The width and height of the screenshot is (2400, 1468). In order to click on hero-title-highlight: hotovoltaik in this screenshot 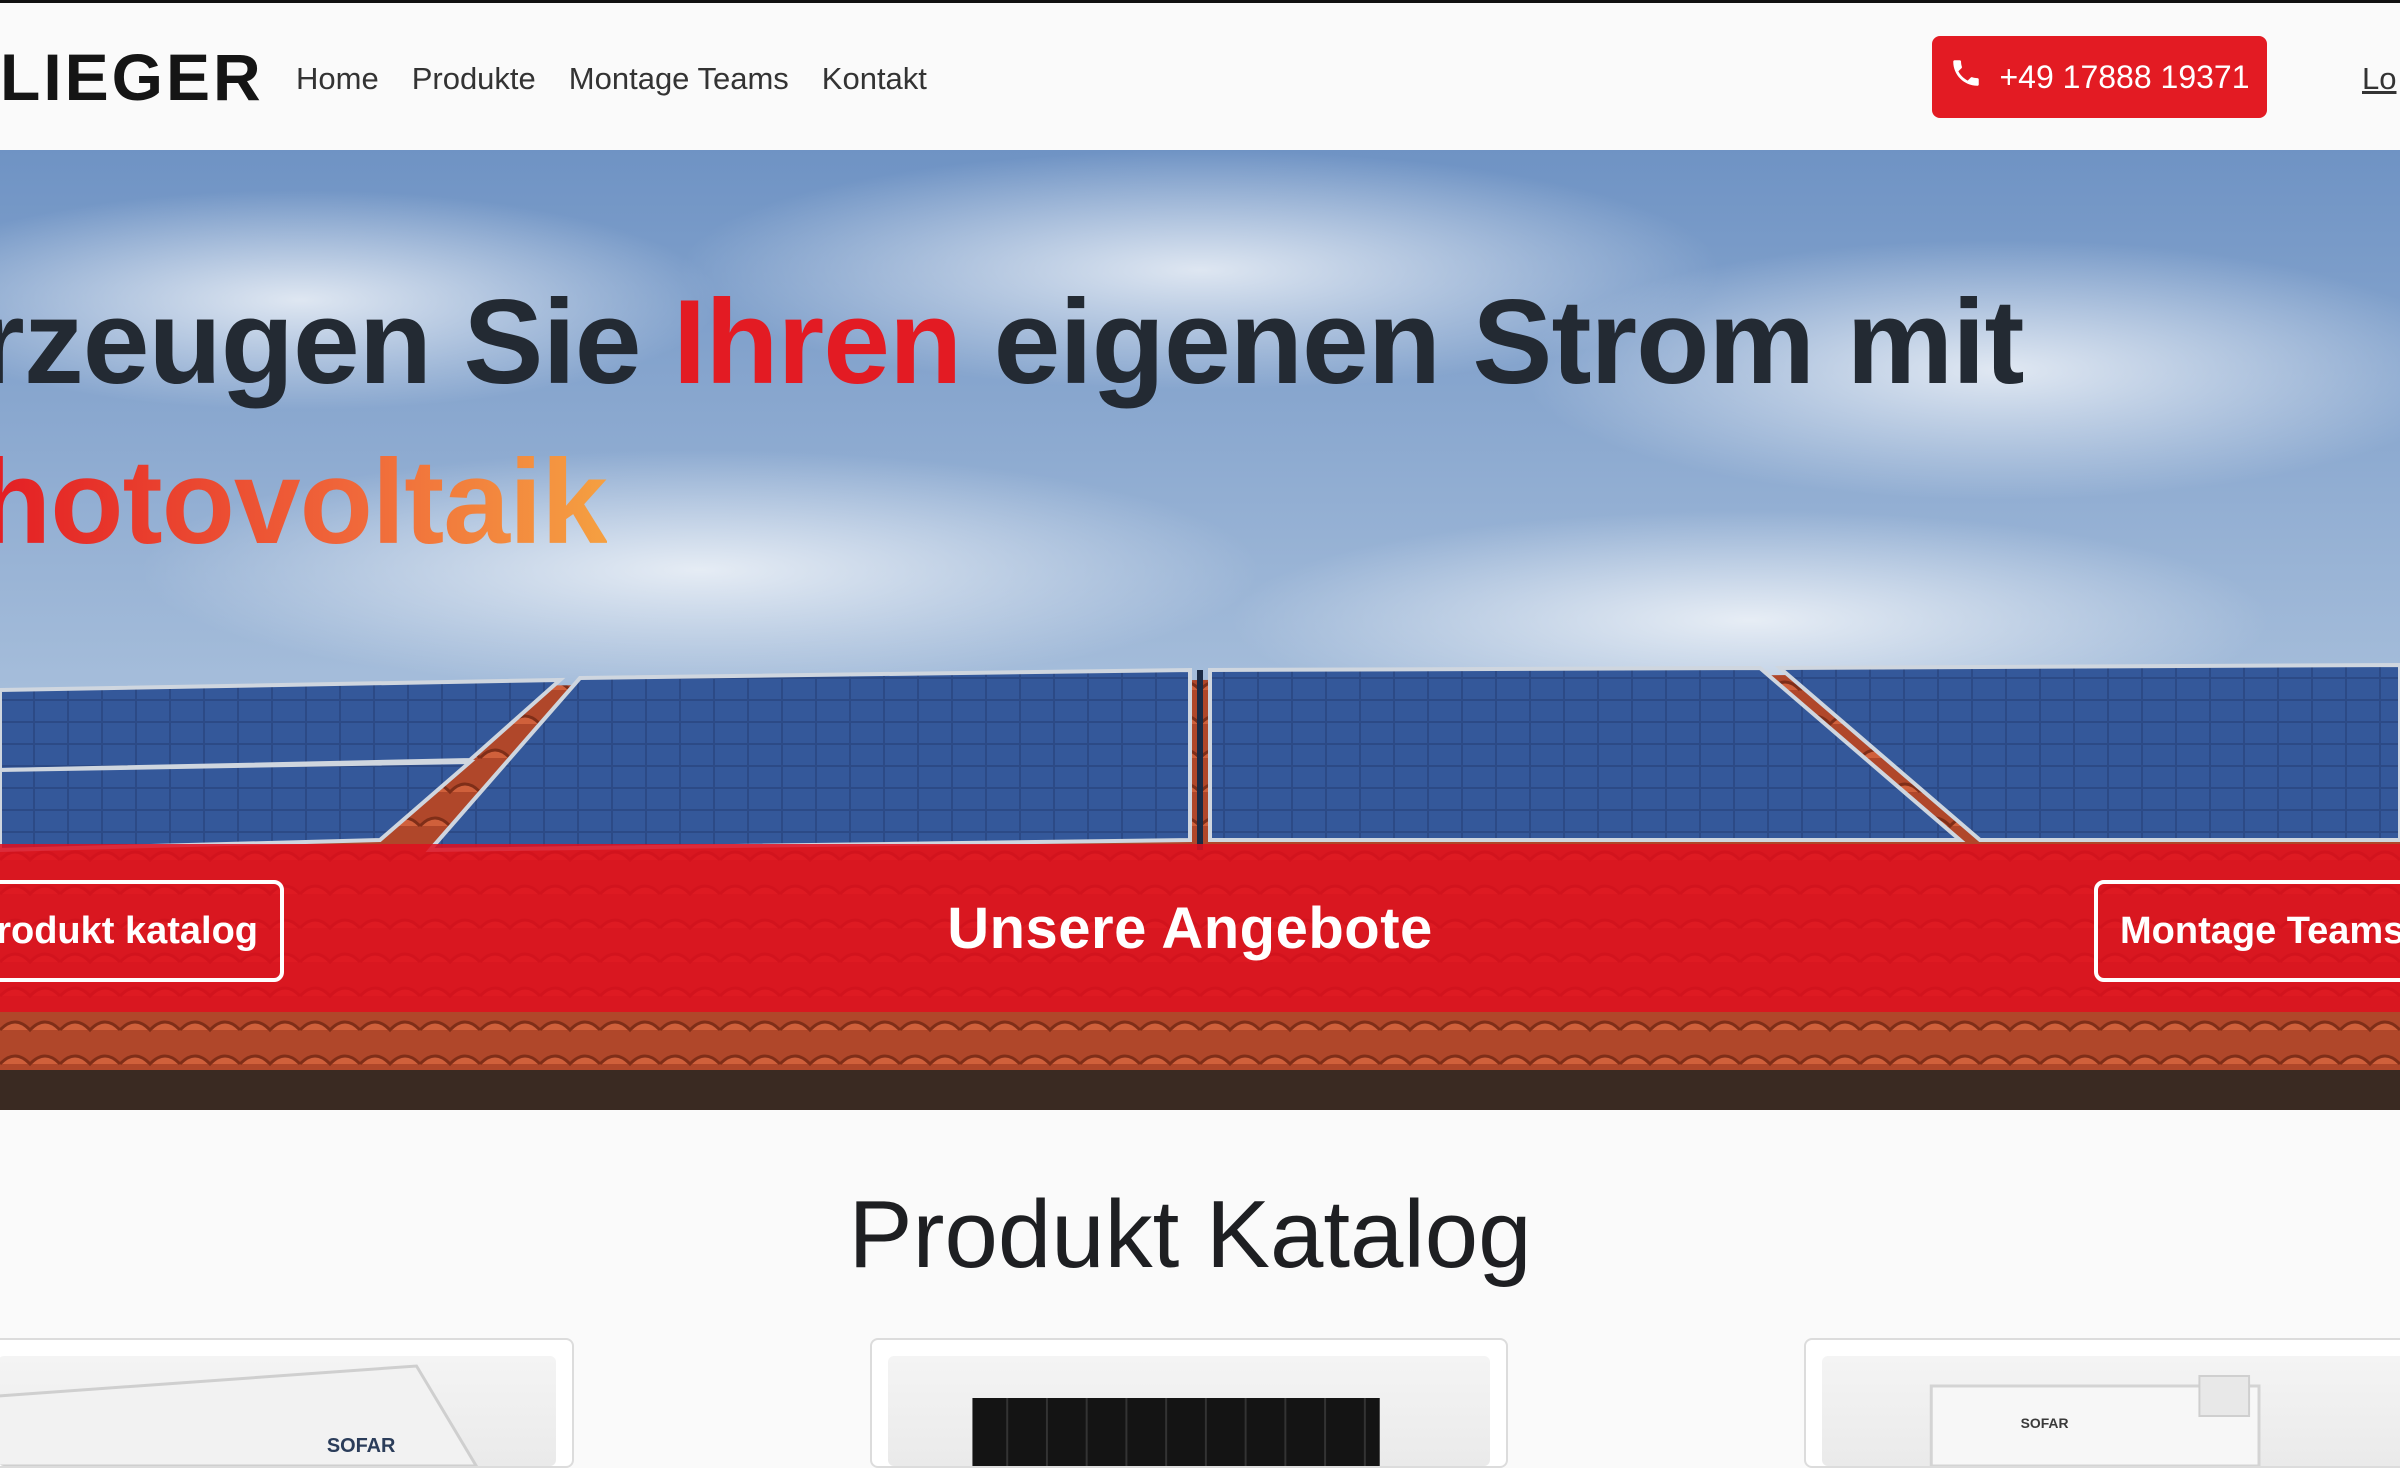, I will do `click(304, 502)`.